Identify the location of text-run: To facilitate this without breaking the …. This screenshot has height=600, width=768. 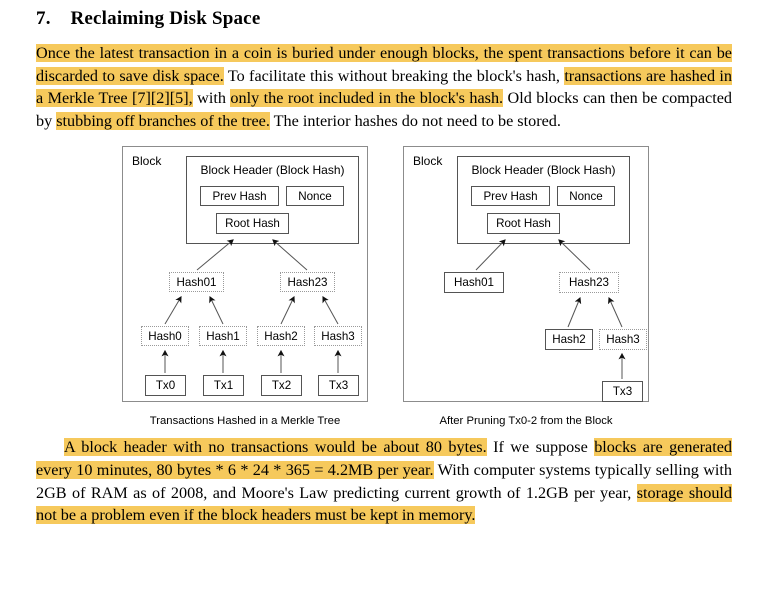
(394, 75).